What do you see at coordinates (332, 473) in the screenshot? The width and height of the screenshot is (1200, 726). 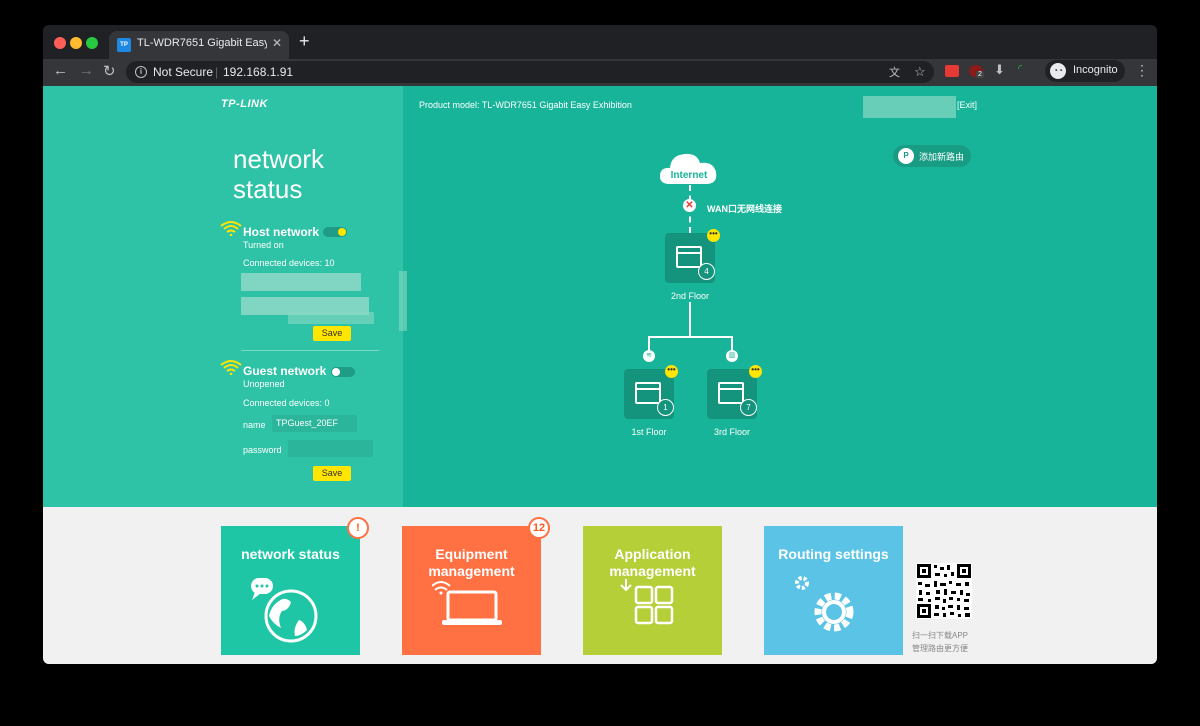 I see `guest-save-button: Save` at bounding box center [332, 473].